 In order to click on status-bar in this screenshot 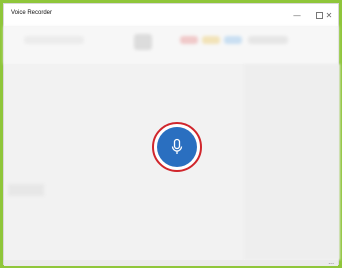, I will do `click(171, 263)`.